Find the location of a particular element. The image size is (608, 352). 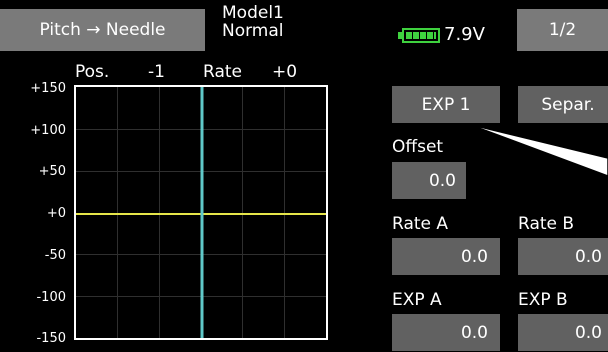

function-name-button: Pitch → Needle is located at coordinates (102, 30).